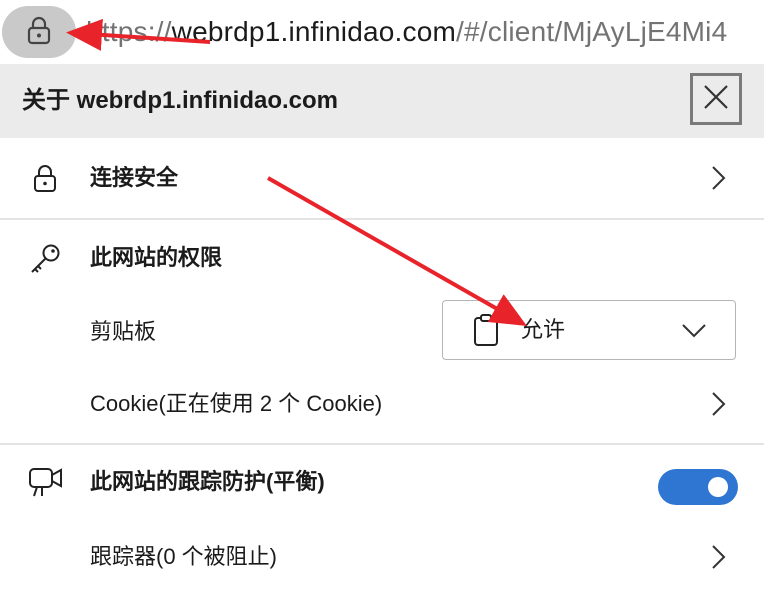 This screenshot has width=764, height=596. What do you see at coordinates (236, 403) in the screenshot?
I see `cookies-label: Cookie(正在使用 2 个 Cookie)` at bounding box center [236, 403].